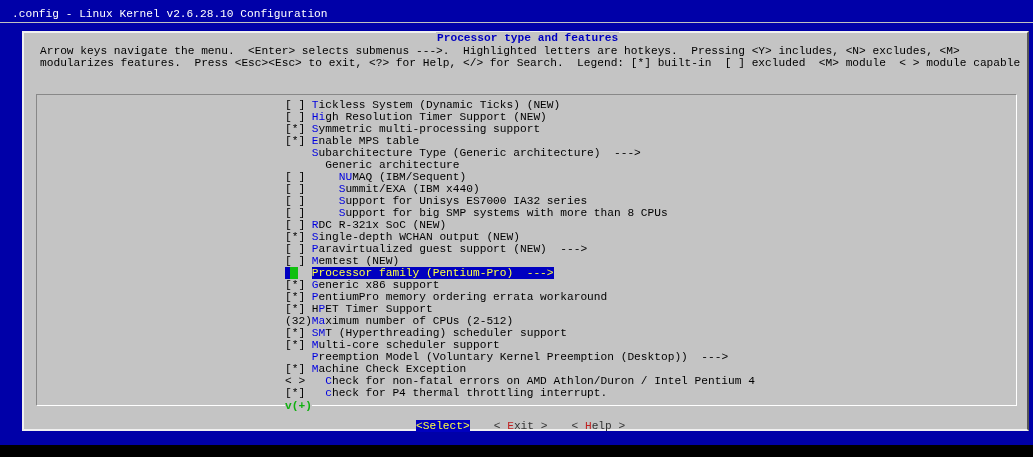 The width and height of the screenshot is (1033, 457). I want to click on menu-item: Single-depth WCHAN output (NEW), so click(415, 237).